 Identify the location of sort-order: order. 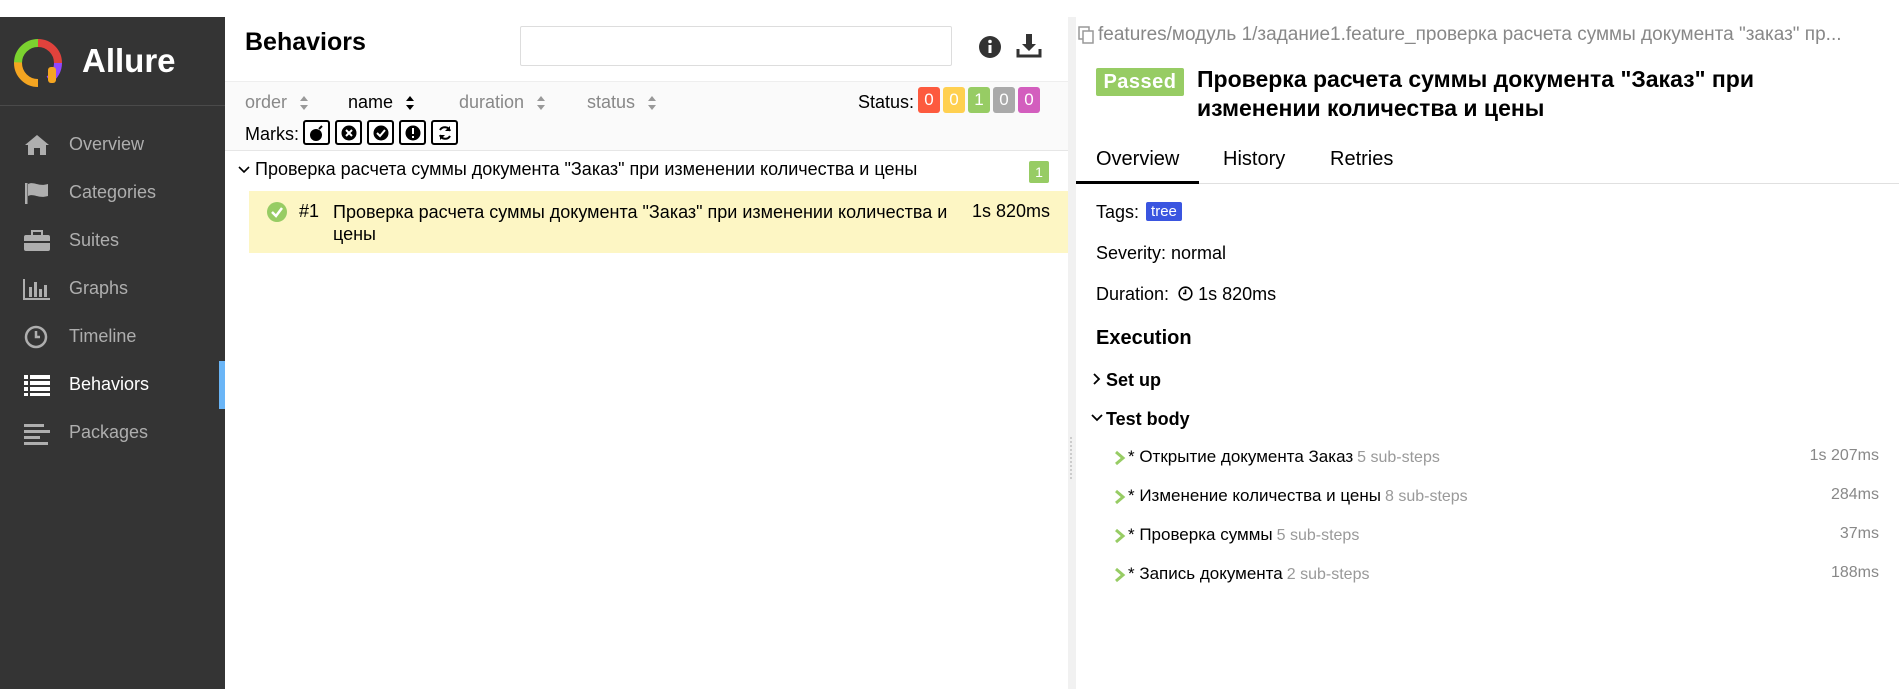
(277, 102).